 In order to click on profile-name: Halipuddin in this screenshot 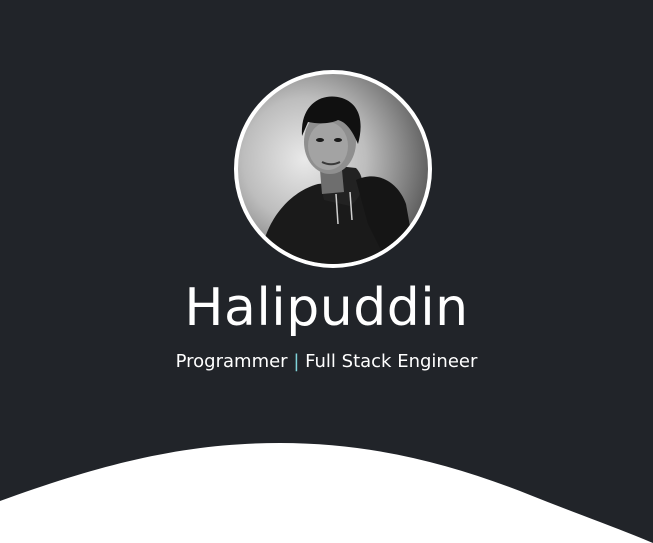, I will do `click(326, 308)`.